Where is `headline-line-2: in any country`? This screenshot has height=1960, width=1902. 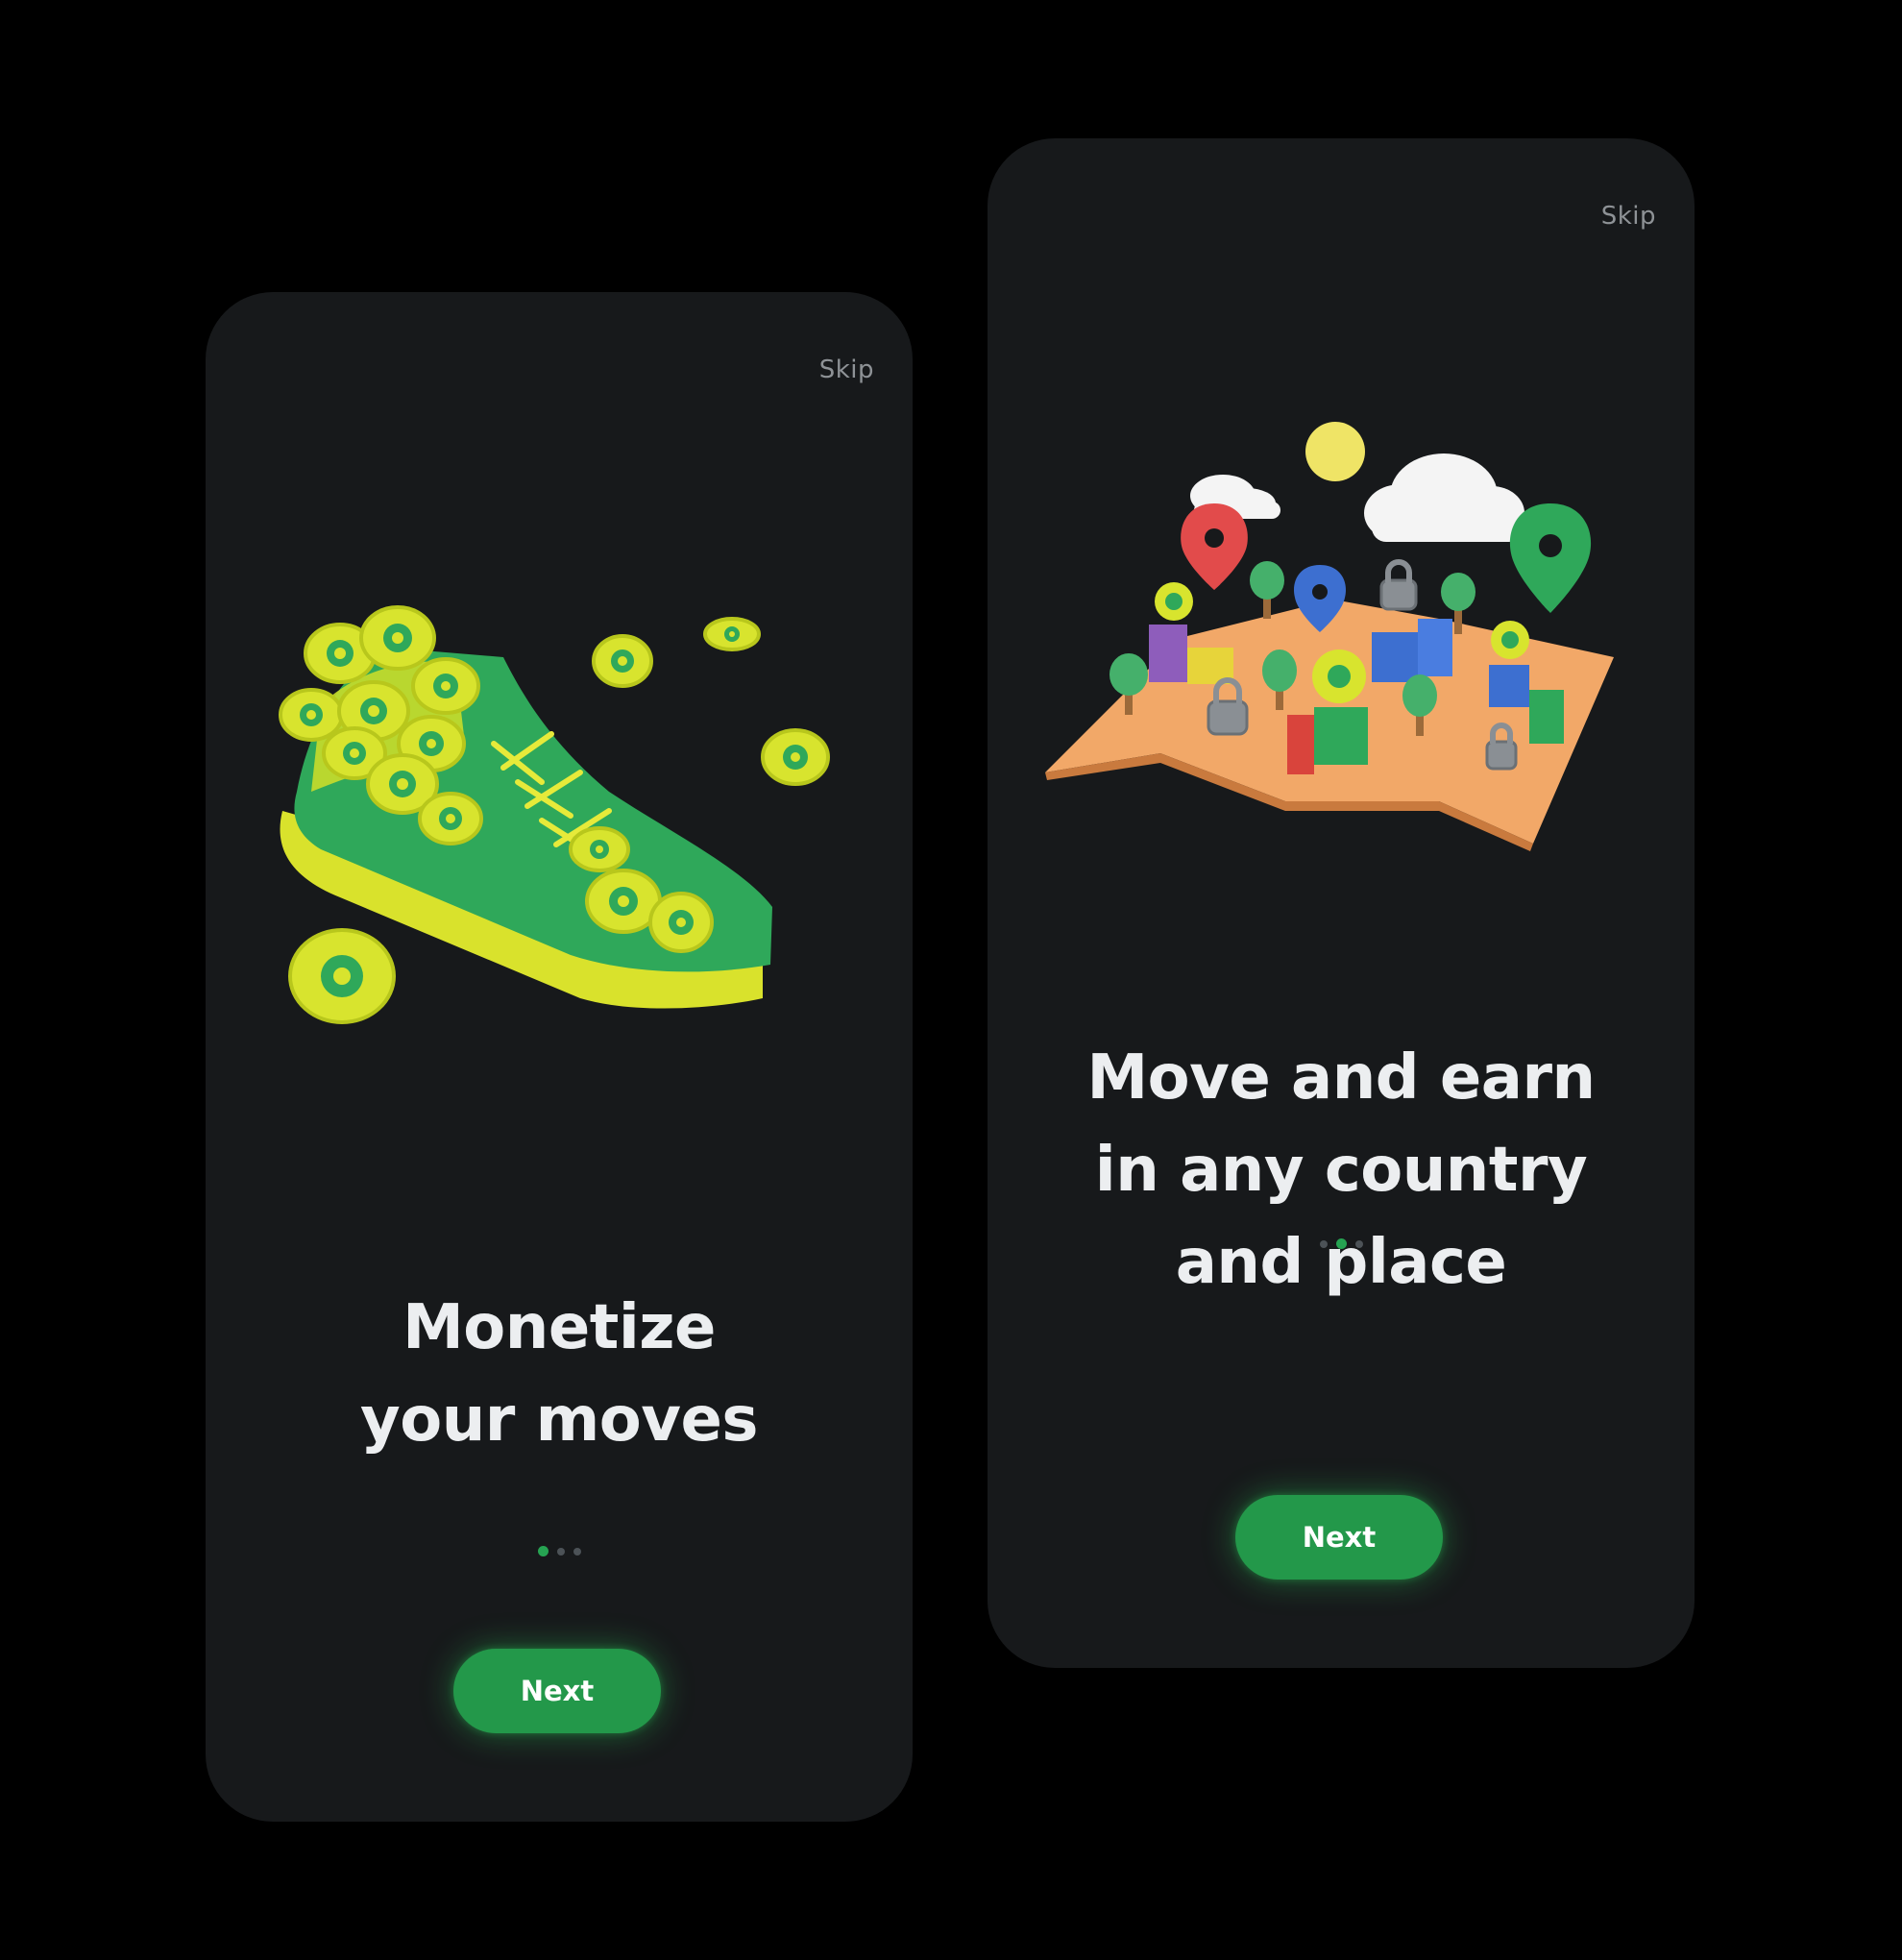
headline-line-2: in any country is located at coordinates (1341, 1170).